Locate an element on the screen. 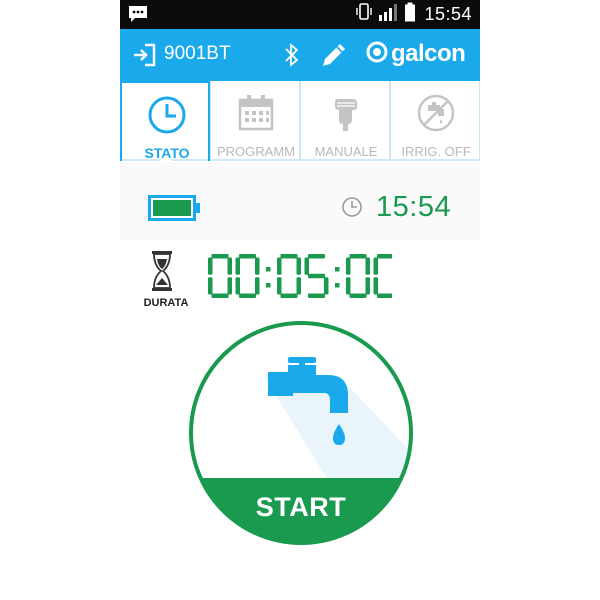  hourglass-icon is located at coordinates (162, 273).